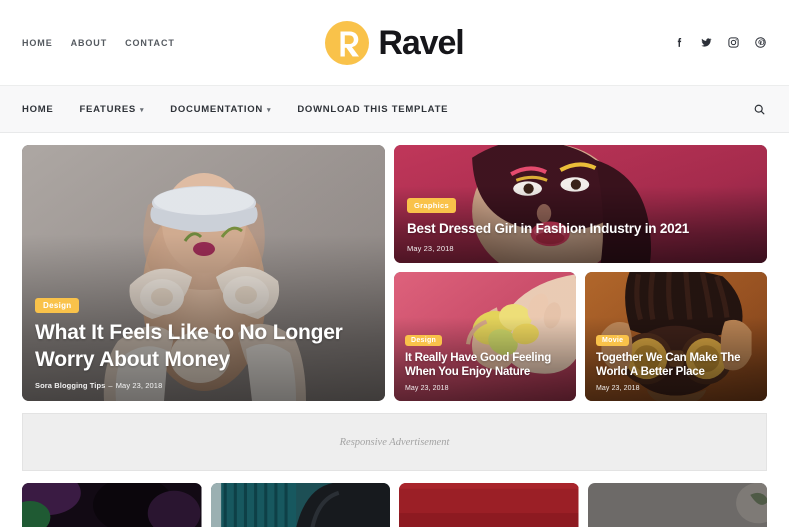  What do you see at coordinates (89, 43) in the screenshot?
I see `top-nav-about: ABOUT` at bounding box center [89, 43].